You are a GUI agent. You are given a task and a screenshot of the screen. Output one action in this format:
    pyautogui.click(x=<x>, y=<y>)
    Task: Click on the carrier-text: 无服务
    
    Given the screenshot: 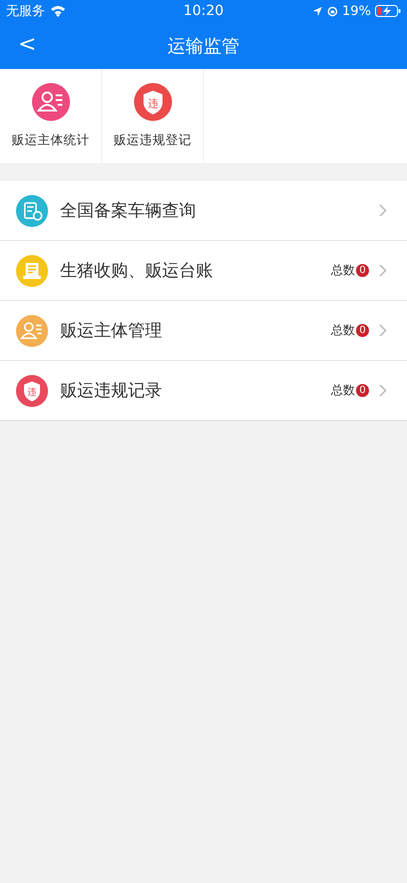 What is the action you would take?
    pyautogui.click(x=25, y=11)
    